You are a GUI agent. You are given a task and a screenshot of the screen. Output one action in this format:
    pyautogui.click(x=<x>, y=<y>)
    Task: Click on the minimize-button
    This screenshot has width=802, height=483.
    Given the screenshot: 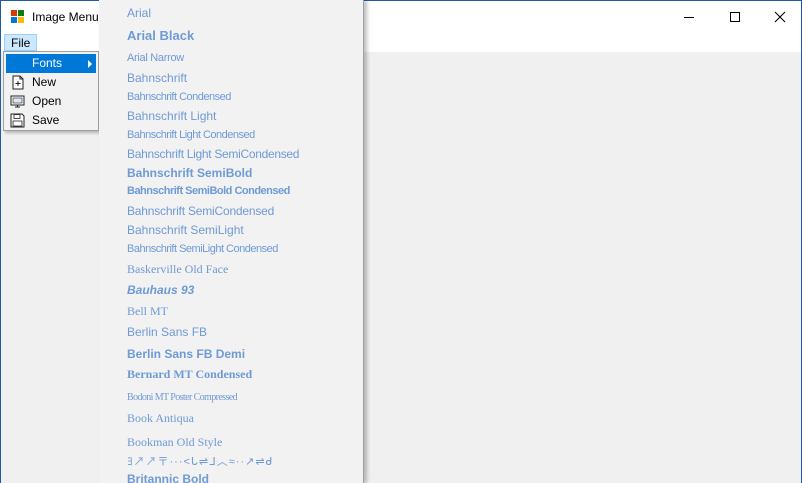 What is the action you would take?
    pyautogui.click(x=689, y=17)
    